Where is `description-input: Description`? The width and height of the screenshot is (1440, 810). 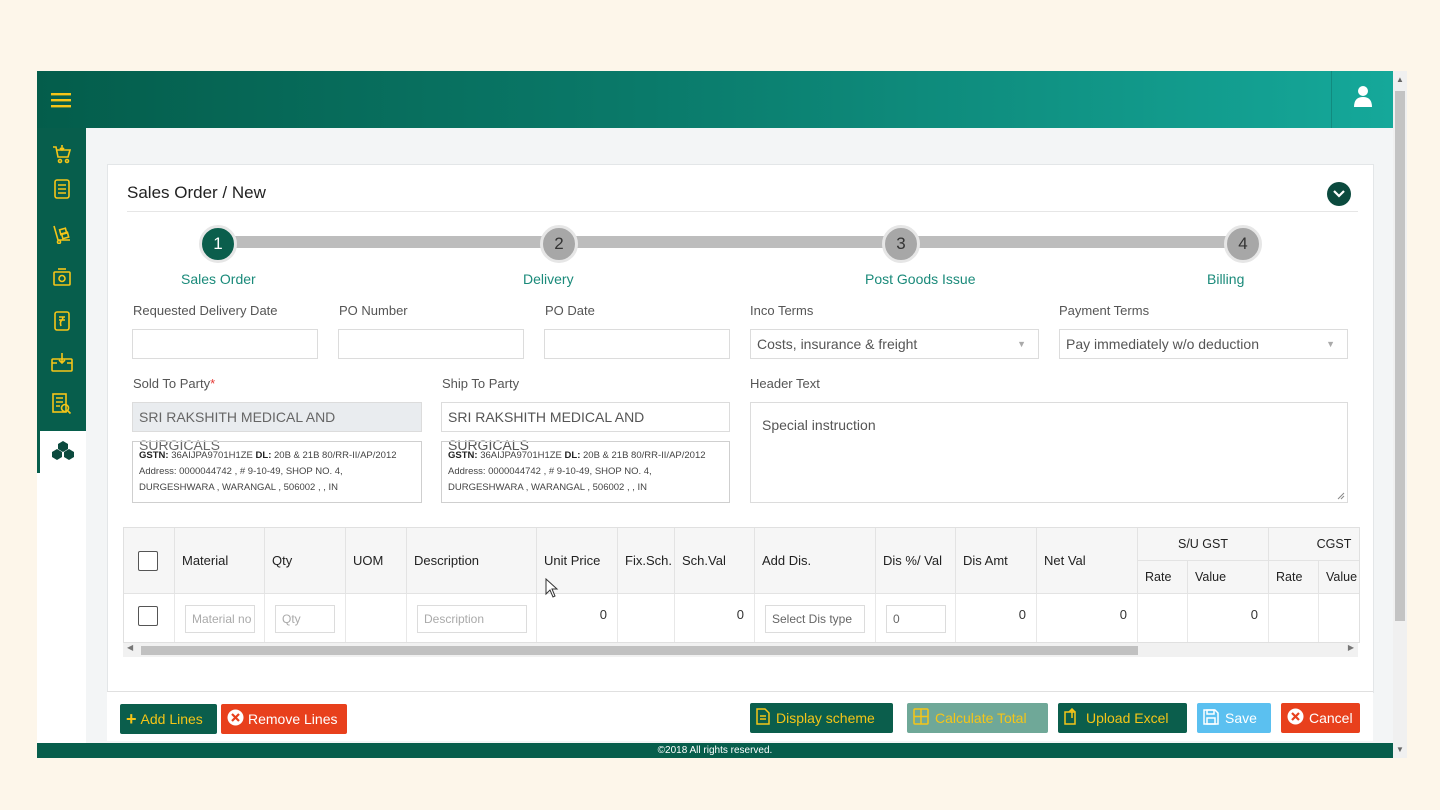
description-input: Description is located at coordinates (472, 619).